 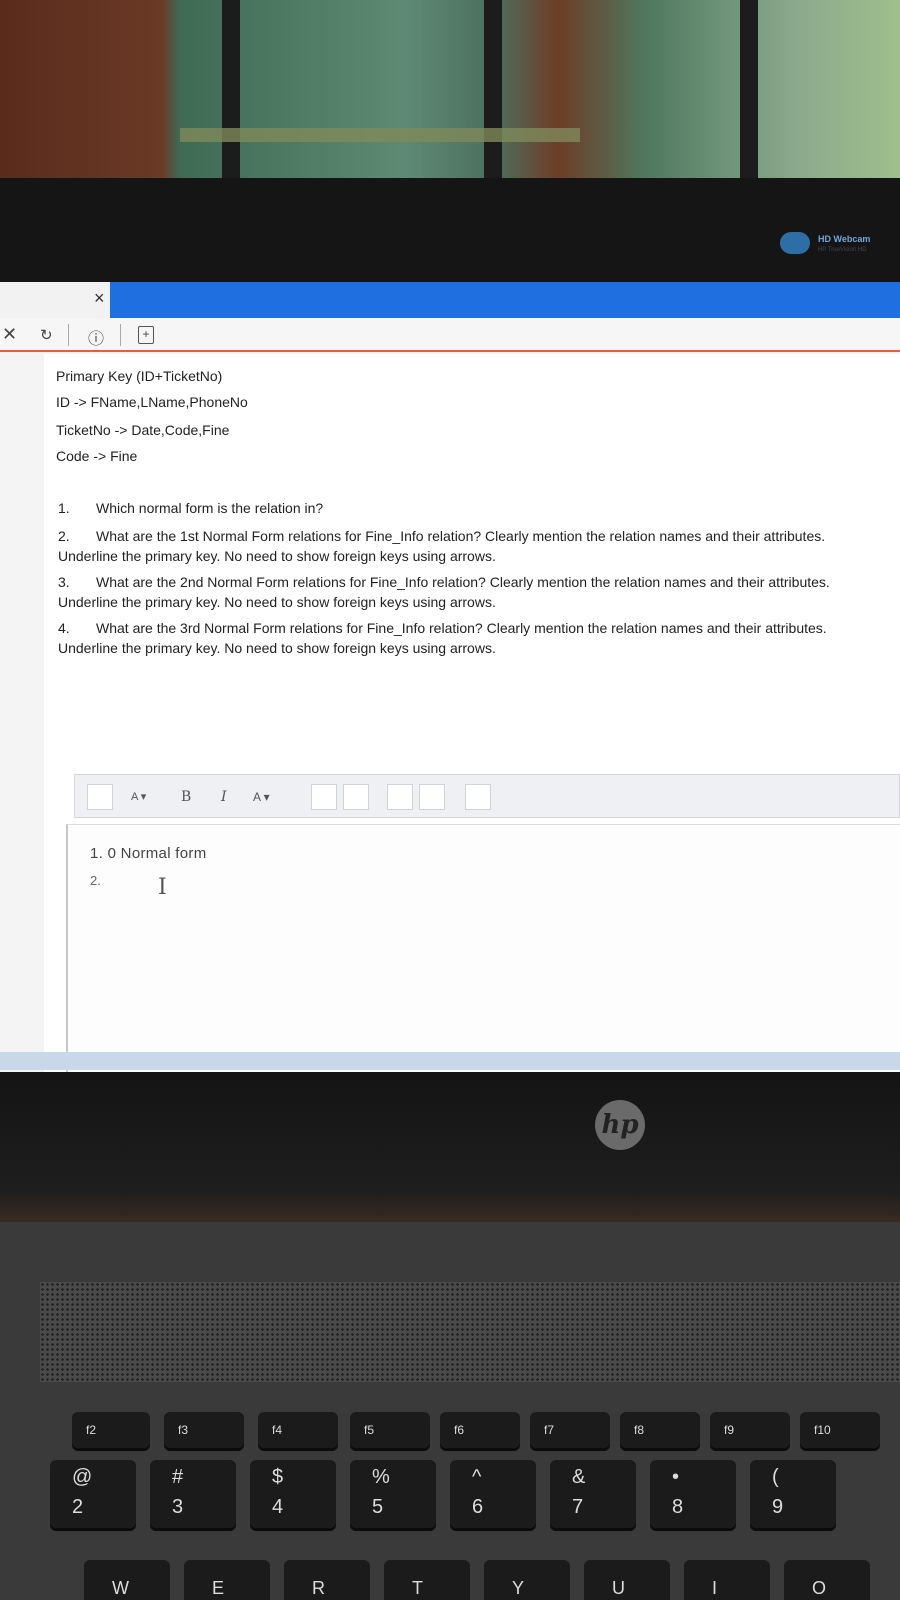 What do you see at coordinates (127, 1580) in the screenshot?
I see `key-w: W` at bounding box center [127, 1580].